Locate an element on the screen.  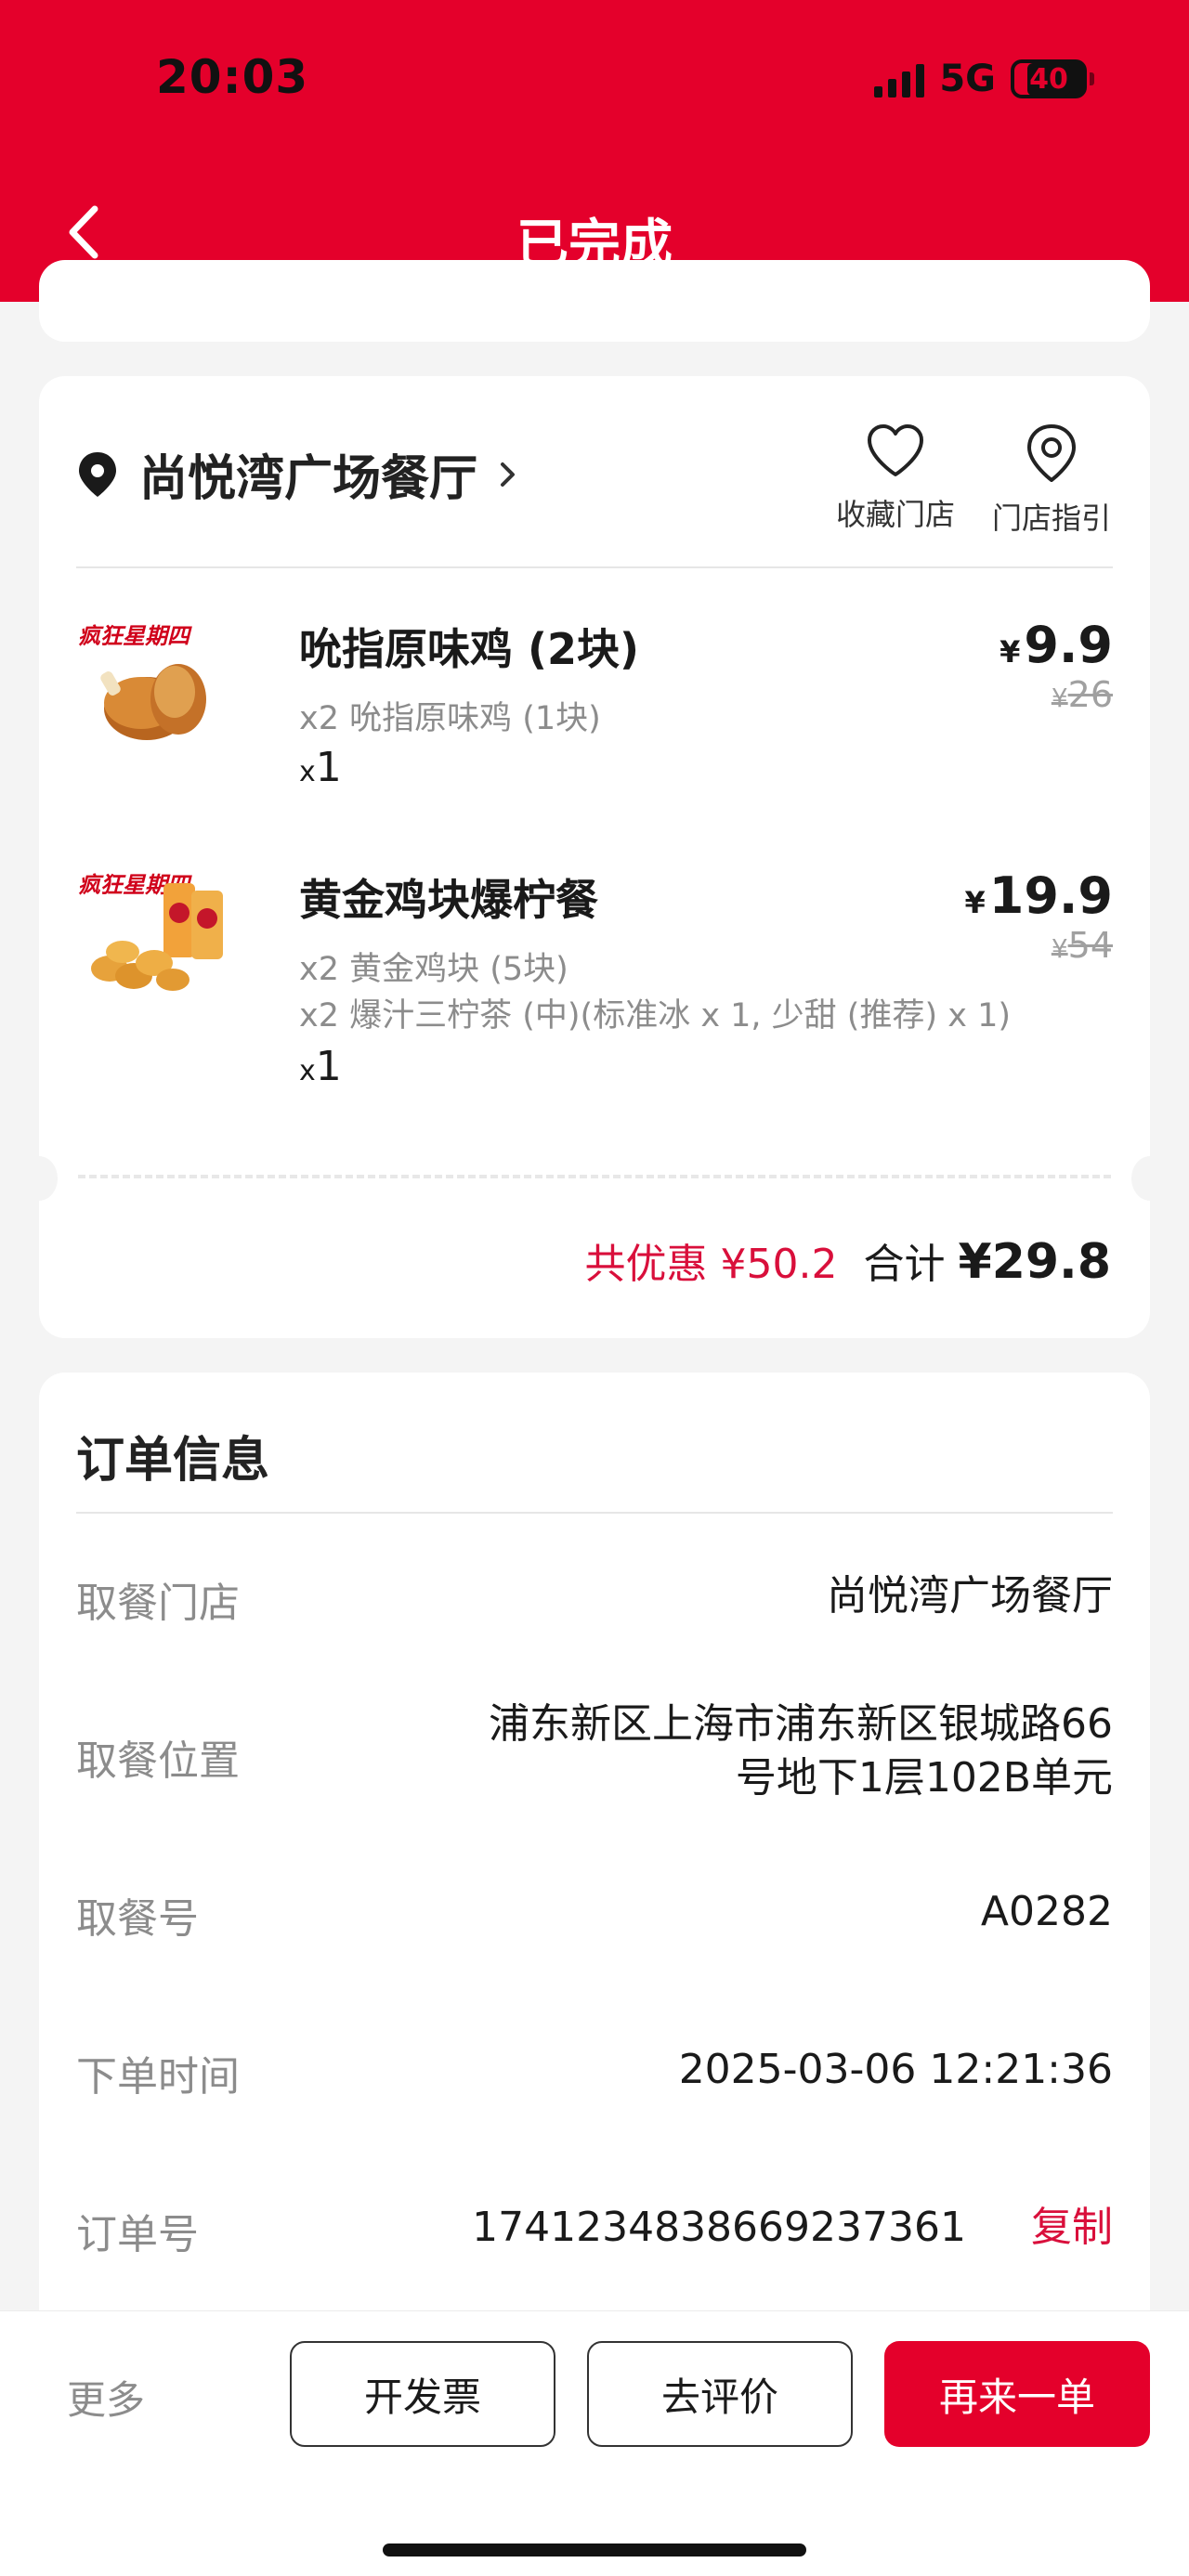
network-type: 5G is located at coordinates (967, 79).